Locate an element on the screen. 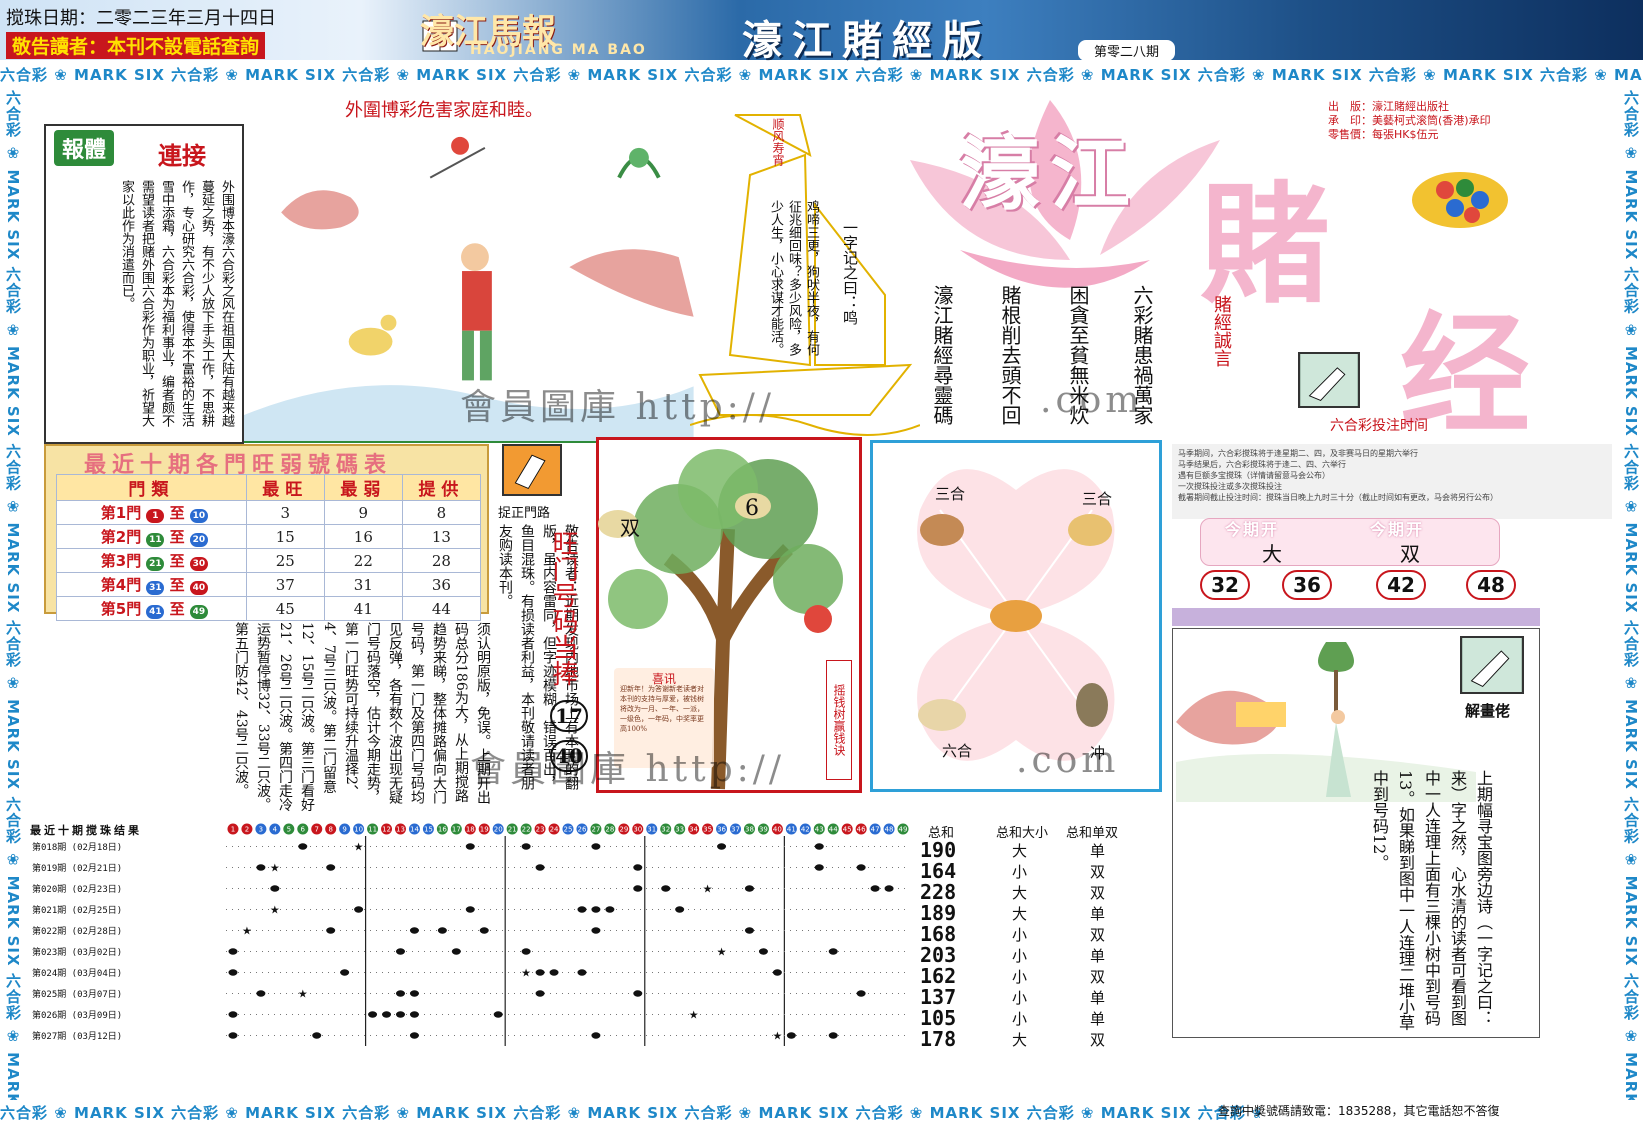 This screenshot has height=1127, width=1643. period-label: 第019期 (02月21日) is located at coordinates (77, 868).